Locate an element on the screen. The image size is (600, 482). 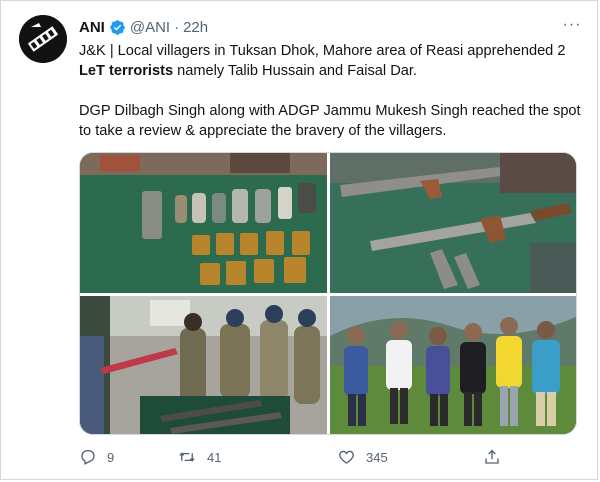
tweet-header: ANI @ANI · 22h is located at coordinates (143, 27).